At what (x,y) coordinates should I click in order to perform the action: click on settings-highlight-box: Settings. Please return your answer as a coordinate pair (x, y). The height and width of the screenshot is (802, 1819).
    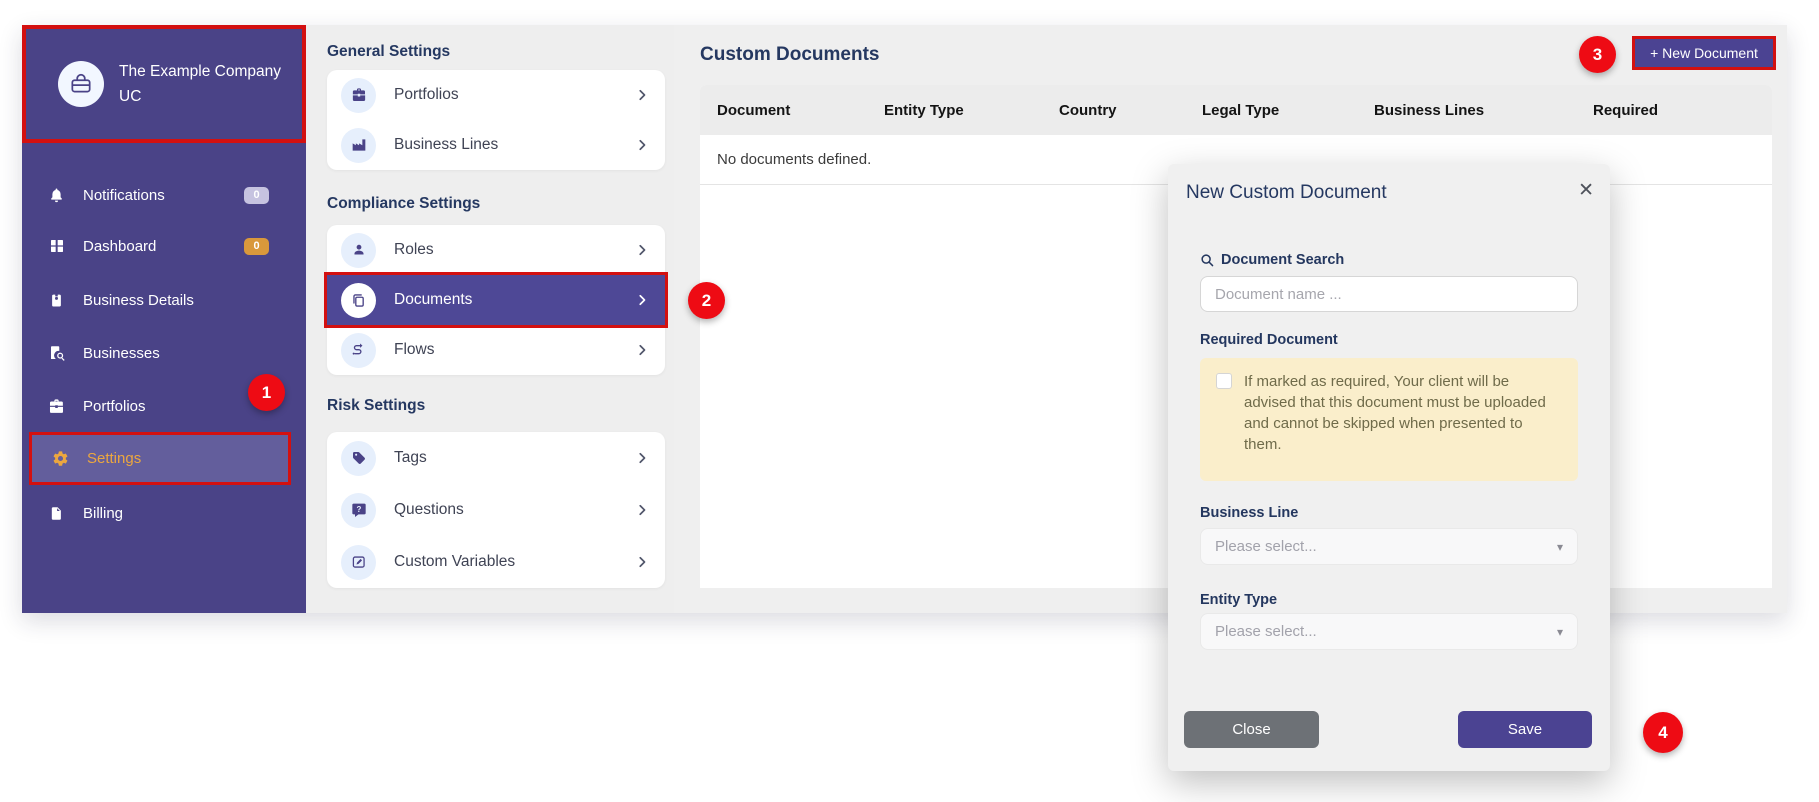
    Looking at the image, I should click on (160, 458).